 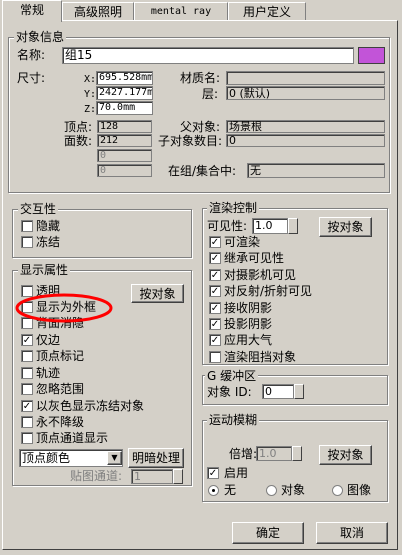 What do you see at coordinates (124, 155) in the screenshot?
I see `blank-value-1: 0` at bounding box center [124, 155].